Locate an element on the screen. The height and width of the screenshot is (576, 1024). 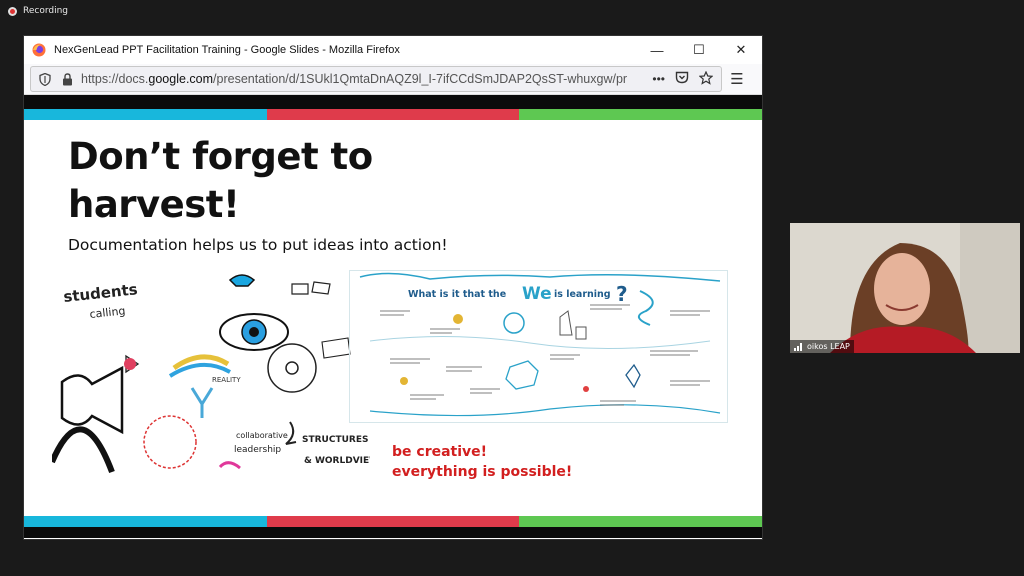
sketch-megaphone is located at coordinates (92, 400).